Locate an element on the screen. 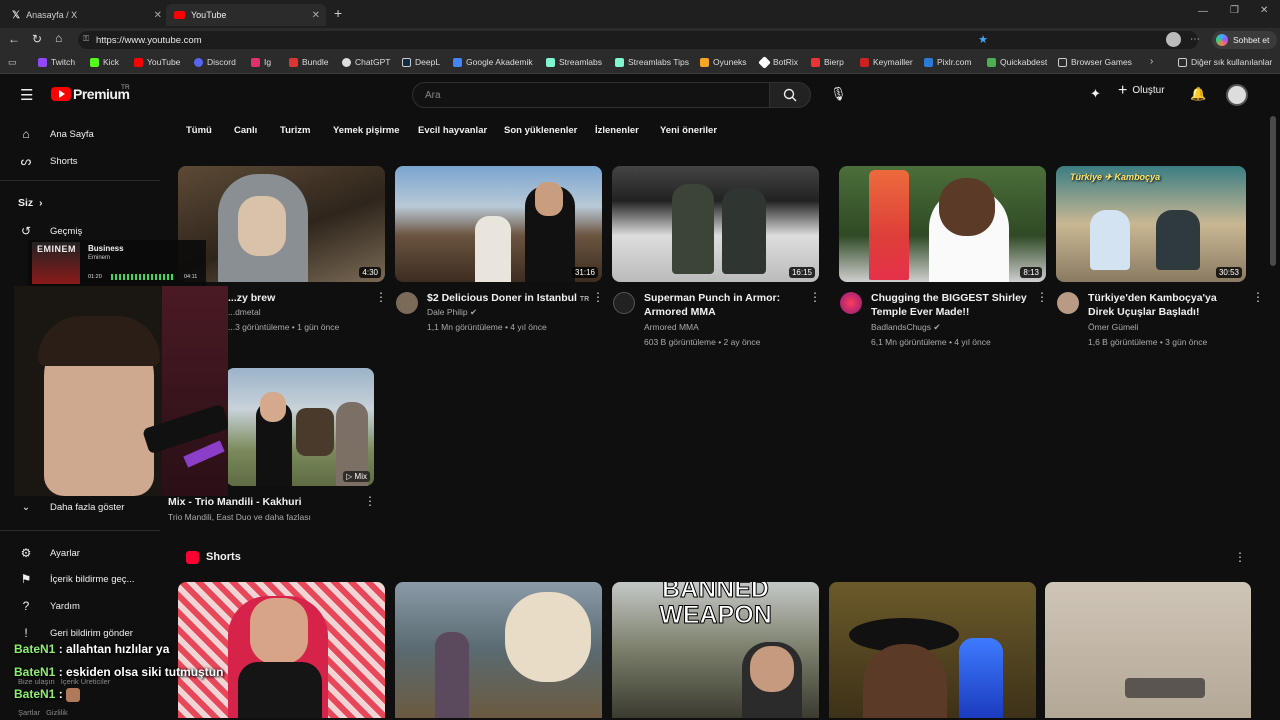 The height and width of the screenshot is (720, 1280). cast-icon: ✦ is located at coordinates (1095, 94).